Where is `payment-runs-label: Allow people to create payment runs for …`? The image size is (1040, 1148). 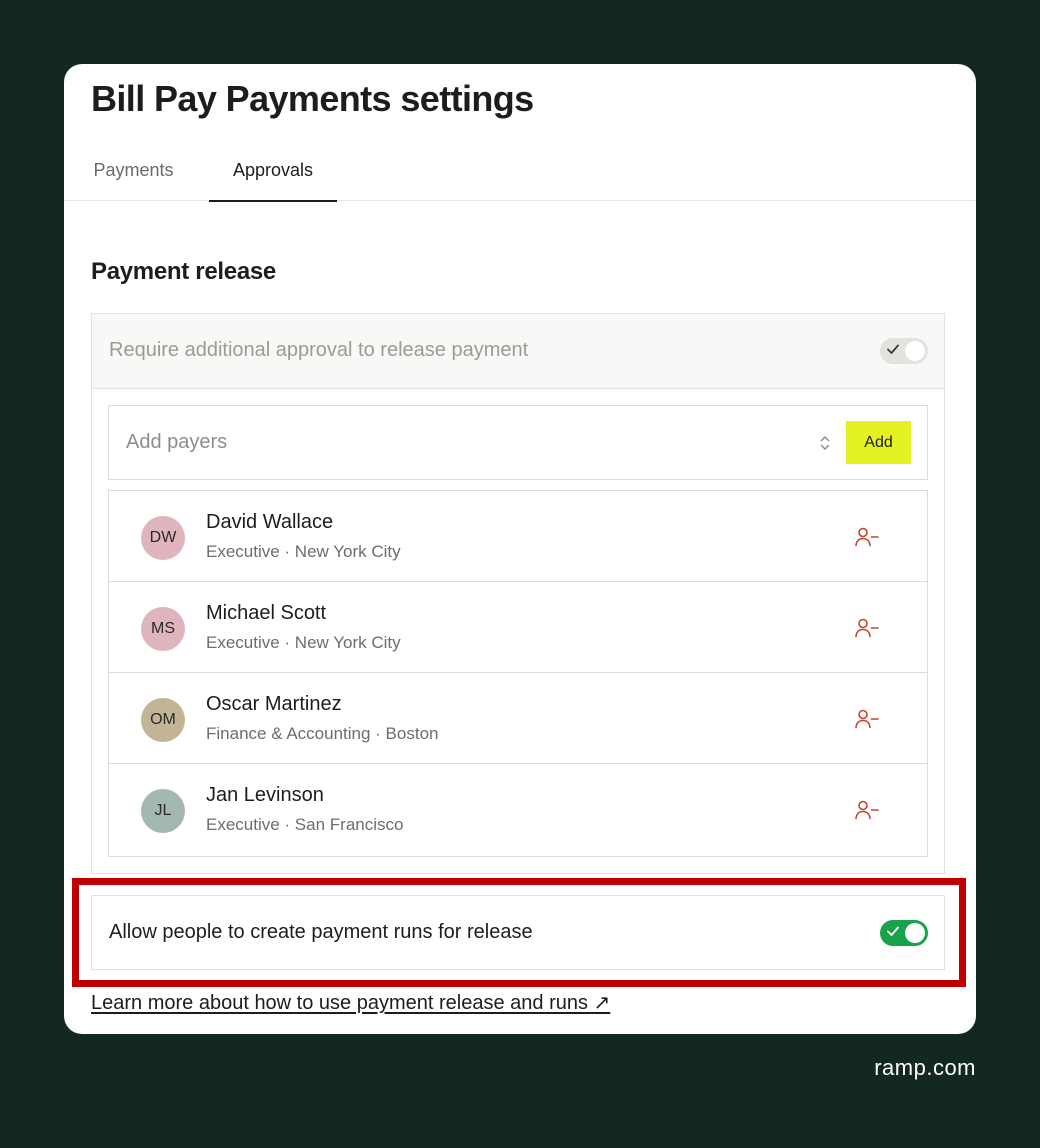 payment-runs-label: Allow people to create payment runs for … is located at coordinates (321, 932).